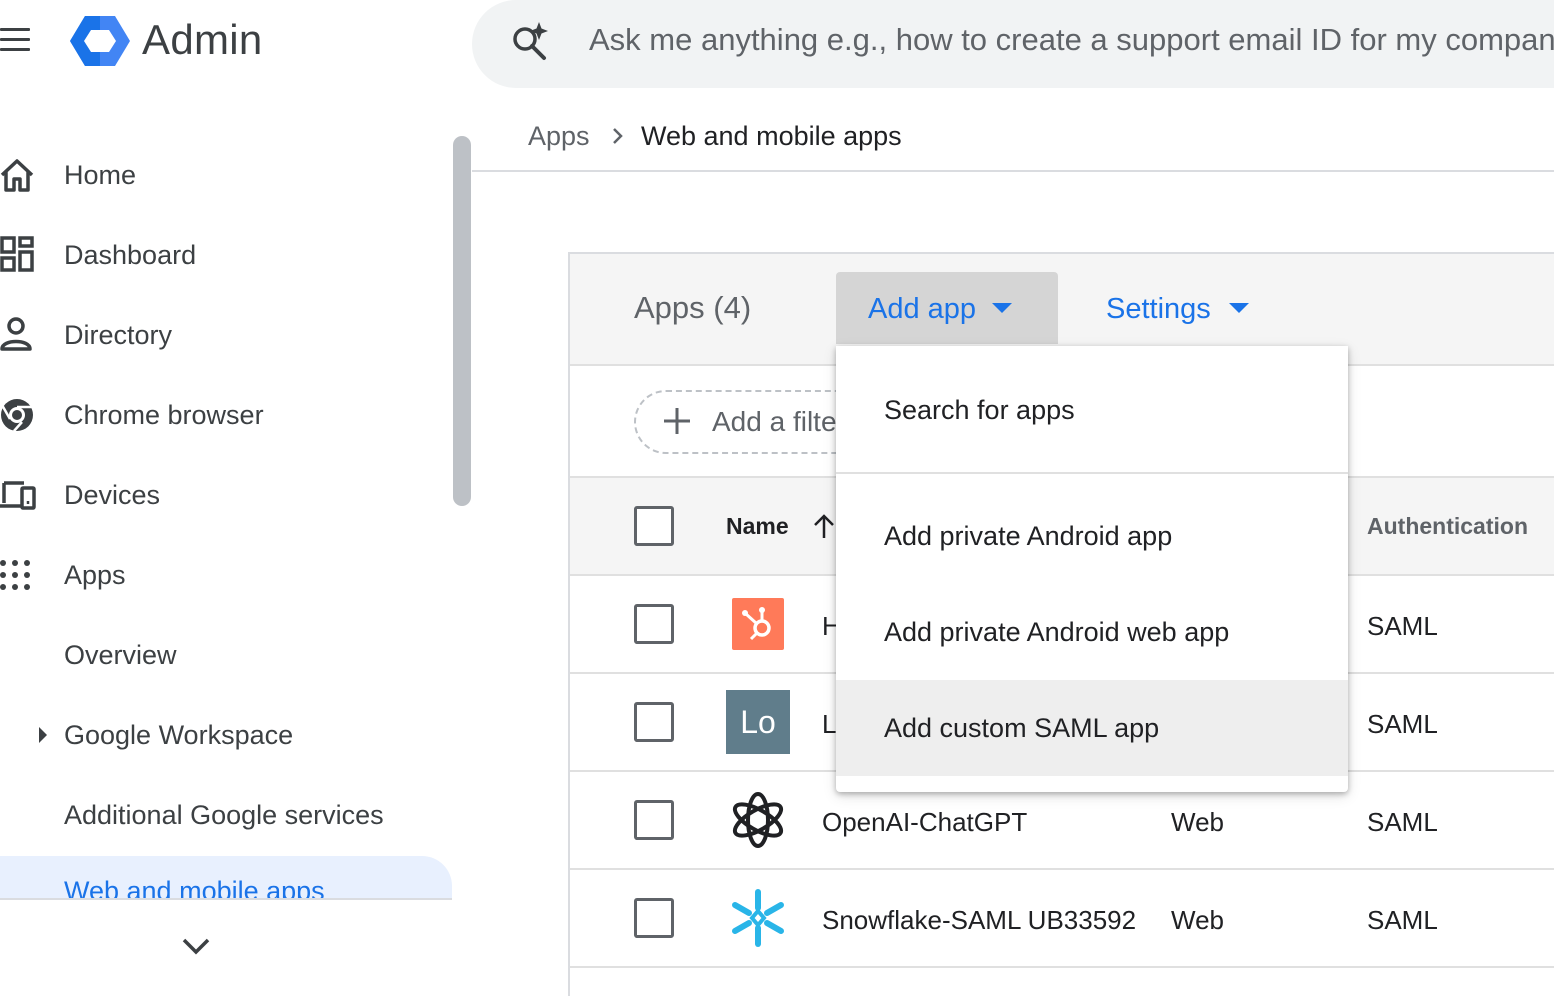 The width and height of the screenshot is (1554, 996). What do you see at coordinates (15, 575) in the screenshot?
I see `apps-grid-icon` at bounding box center [15, 575].